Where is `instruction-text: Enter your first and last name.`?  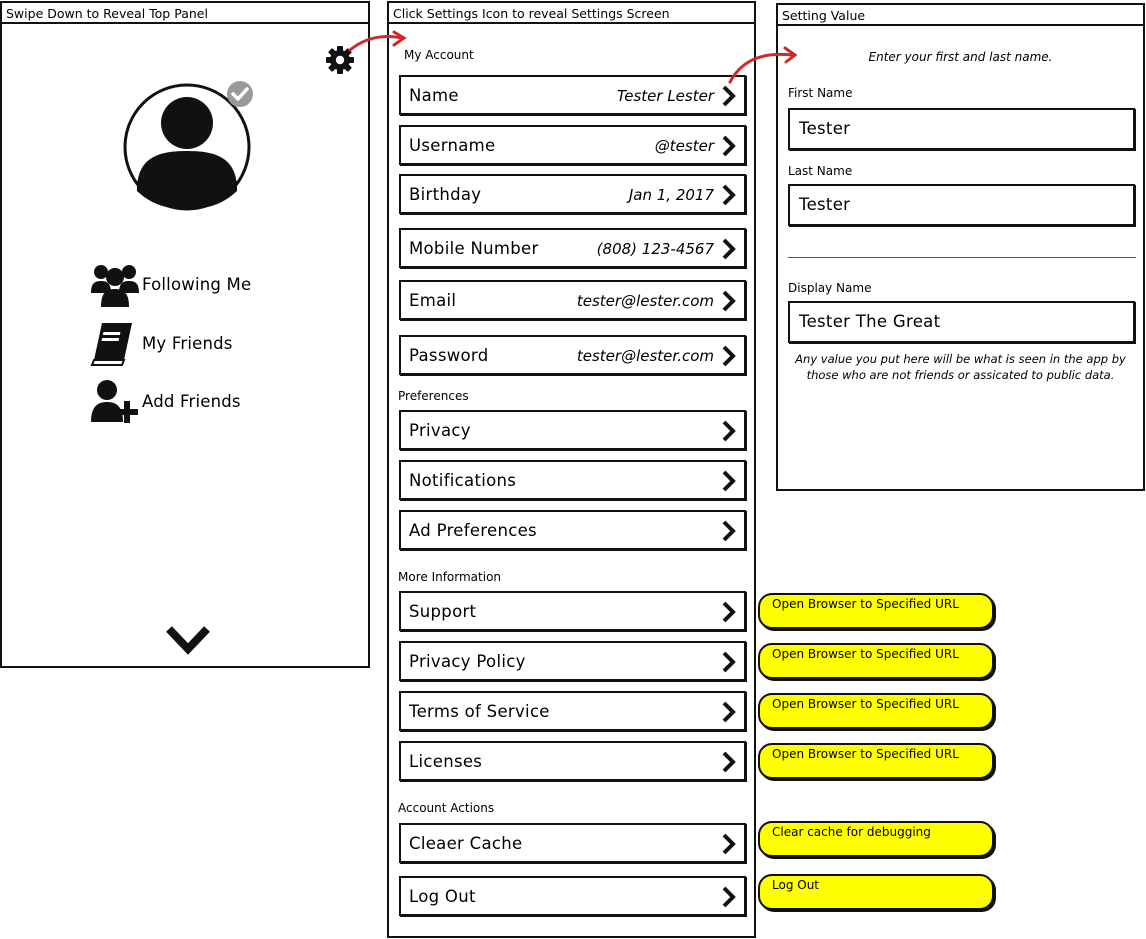 instruction-text: Enter your first and last name. is located at coordinates (960, 57).